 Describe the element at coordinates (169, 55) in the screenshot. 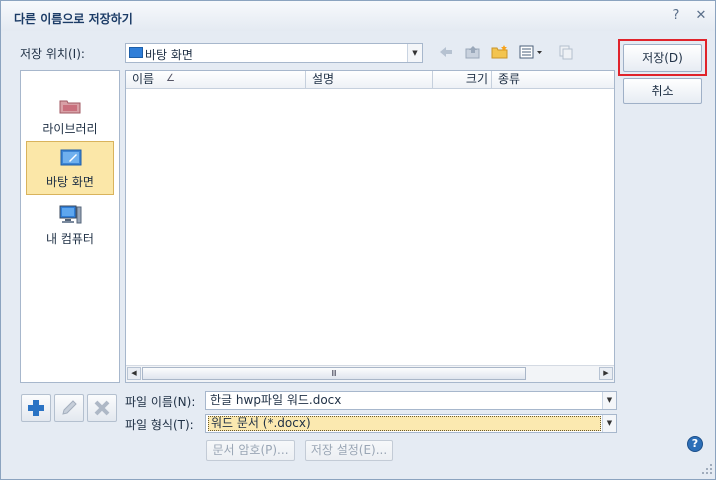

I see `location-value: 바탕 화면` at that location.